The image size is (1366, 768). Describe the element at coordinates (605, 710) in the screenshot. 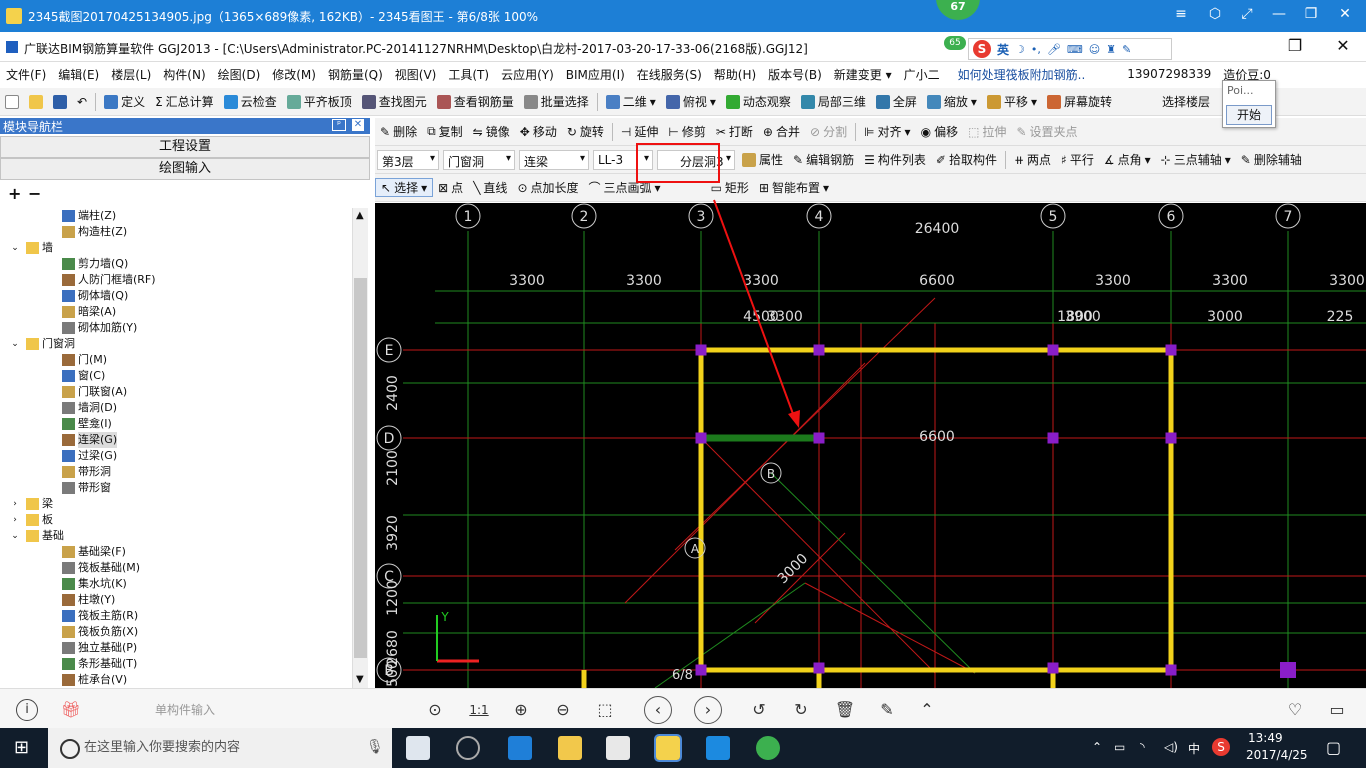

I see `fit-icon: ⬚` at that location.